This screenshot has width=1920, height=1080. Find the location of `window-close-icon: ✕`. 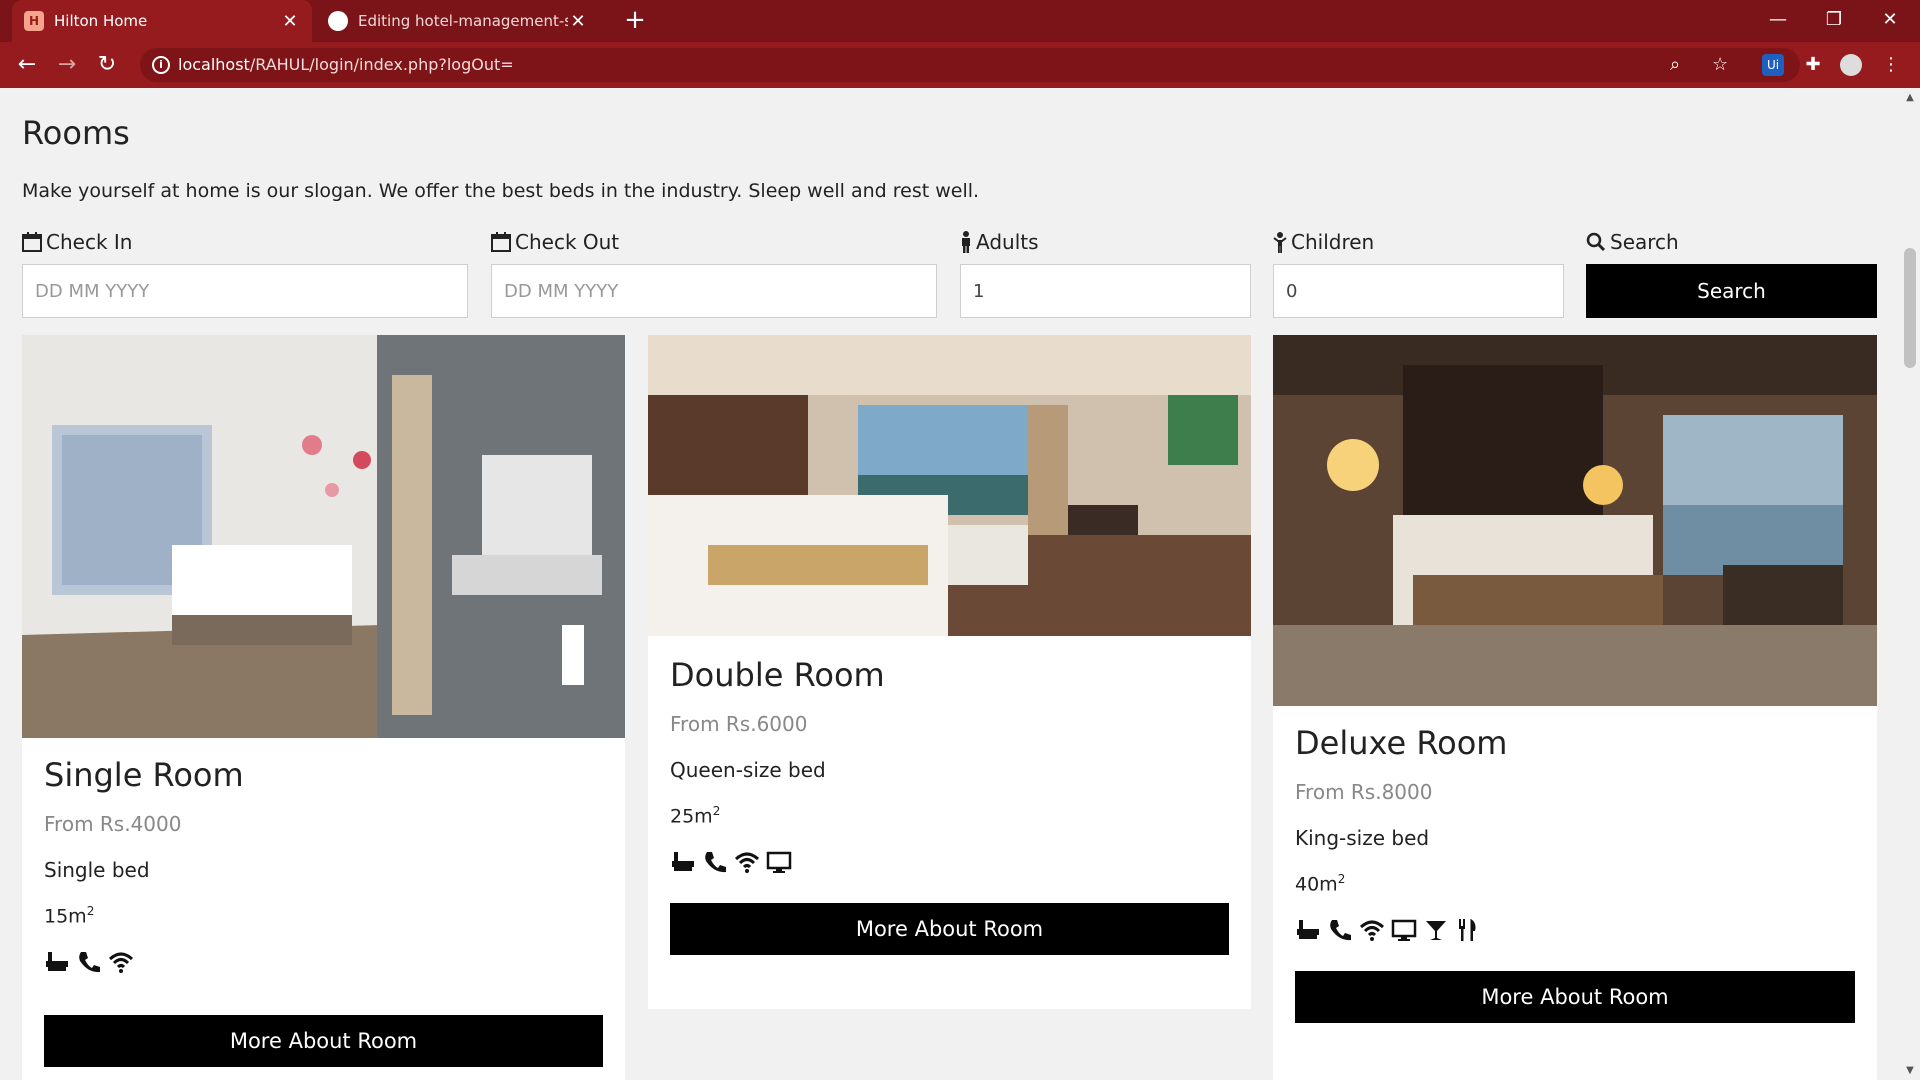

window-close-icon: ✕ is located at coordinates (1890, 21).